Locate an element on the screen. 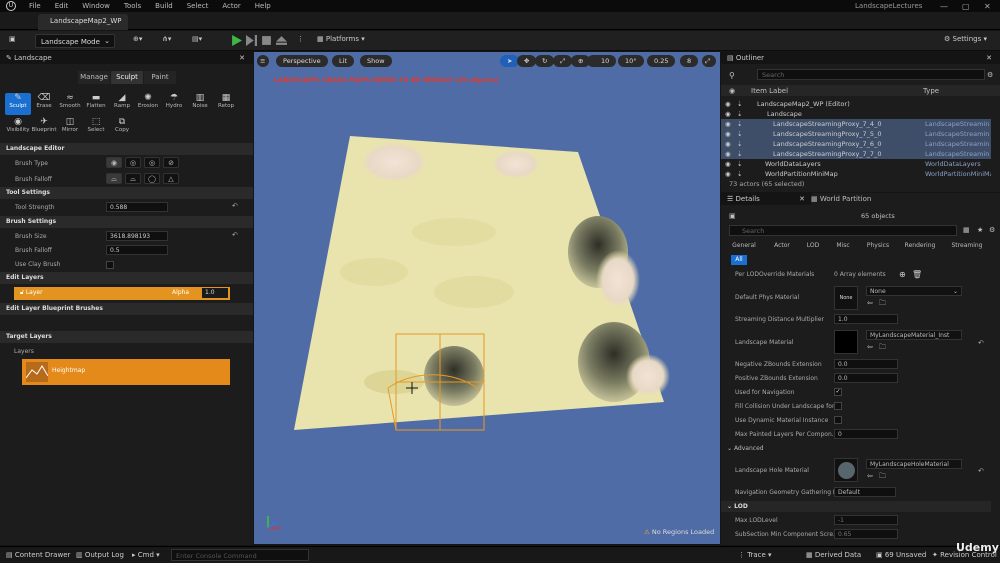 This screenshot has width=1000, height=563. blueprint-icon: ⋔▾ is located at coordinates (166, 39).